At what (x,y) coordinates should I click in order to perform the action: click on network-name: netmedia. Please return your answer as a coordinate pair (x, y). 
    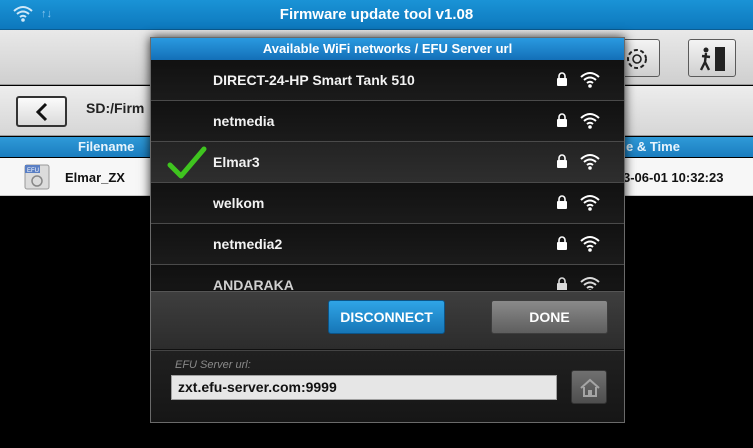
    Looking at the image, I should click on (244, 121).